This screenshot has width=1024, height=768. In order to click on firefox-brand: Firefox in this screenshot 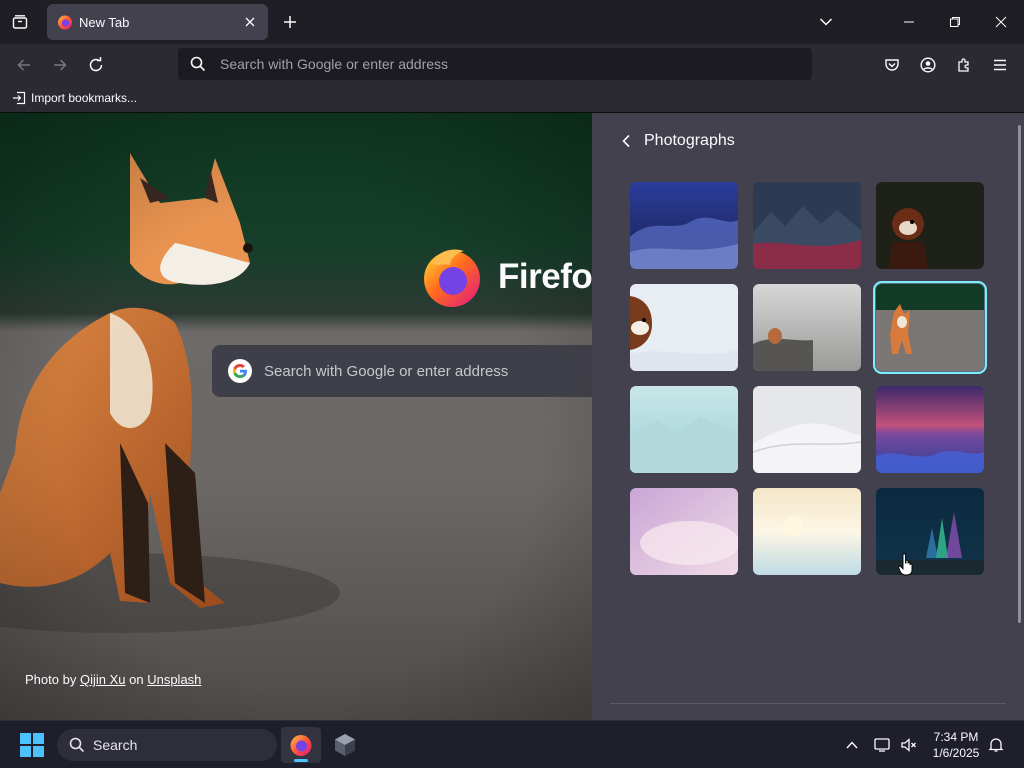, I will do `click(516, 277)`.